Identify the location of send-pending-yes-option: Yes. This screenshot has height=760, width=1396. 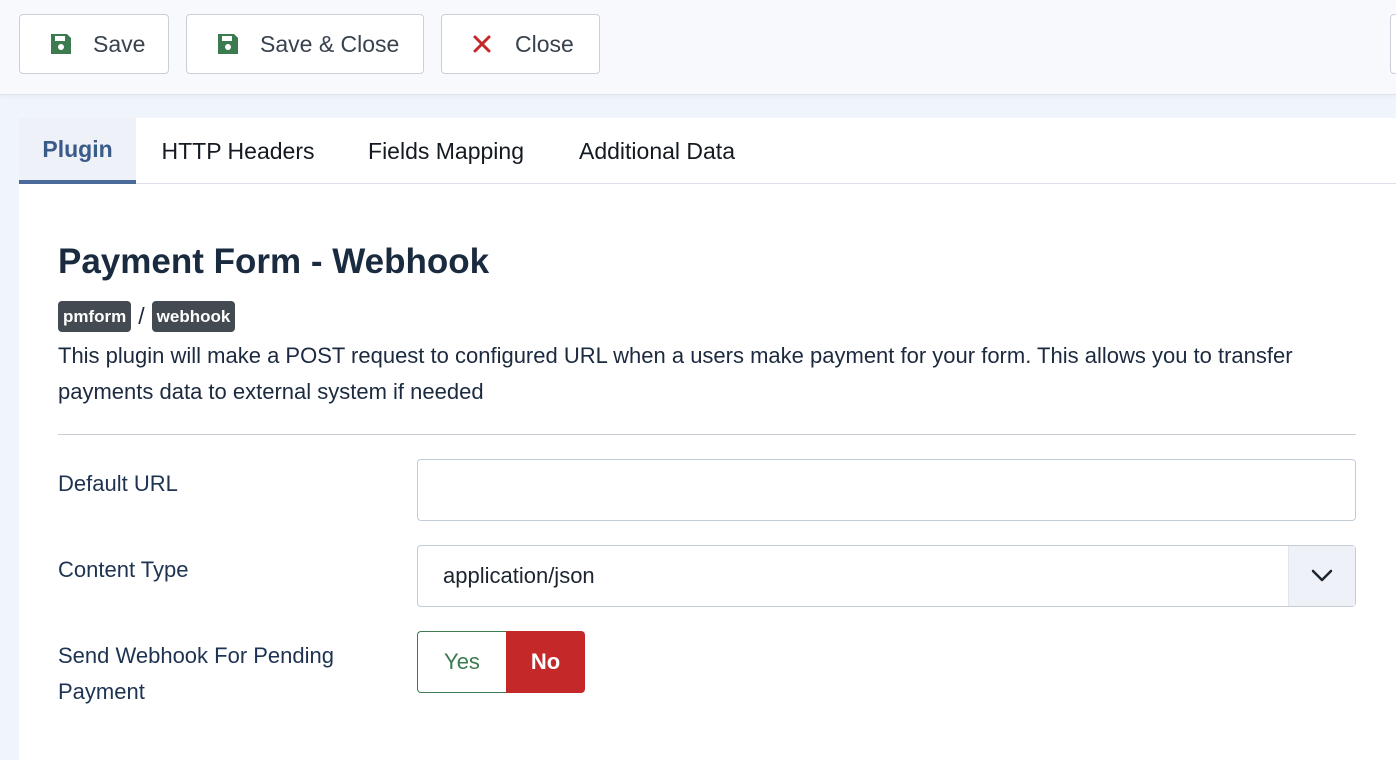
(461, 662).